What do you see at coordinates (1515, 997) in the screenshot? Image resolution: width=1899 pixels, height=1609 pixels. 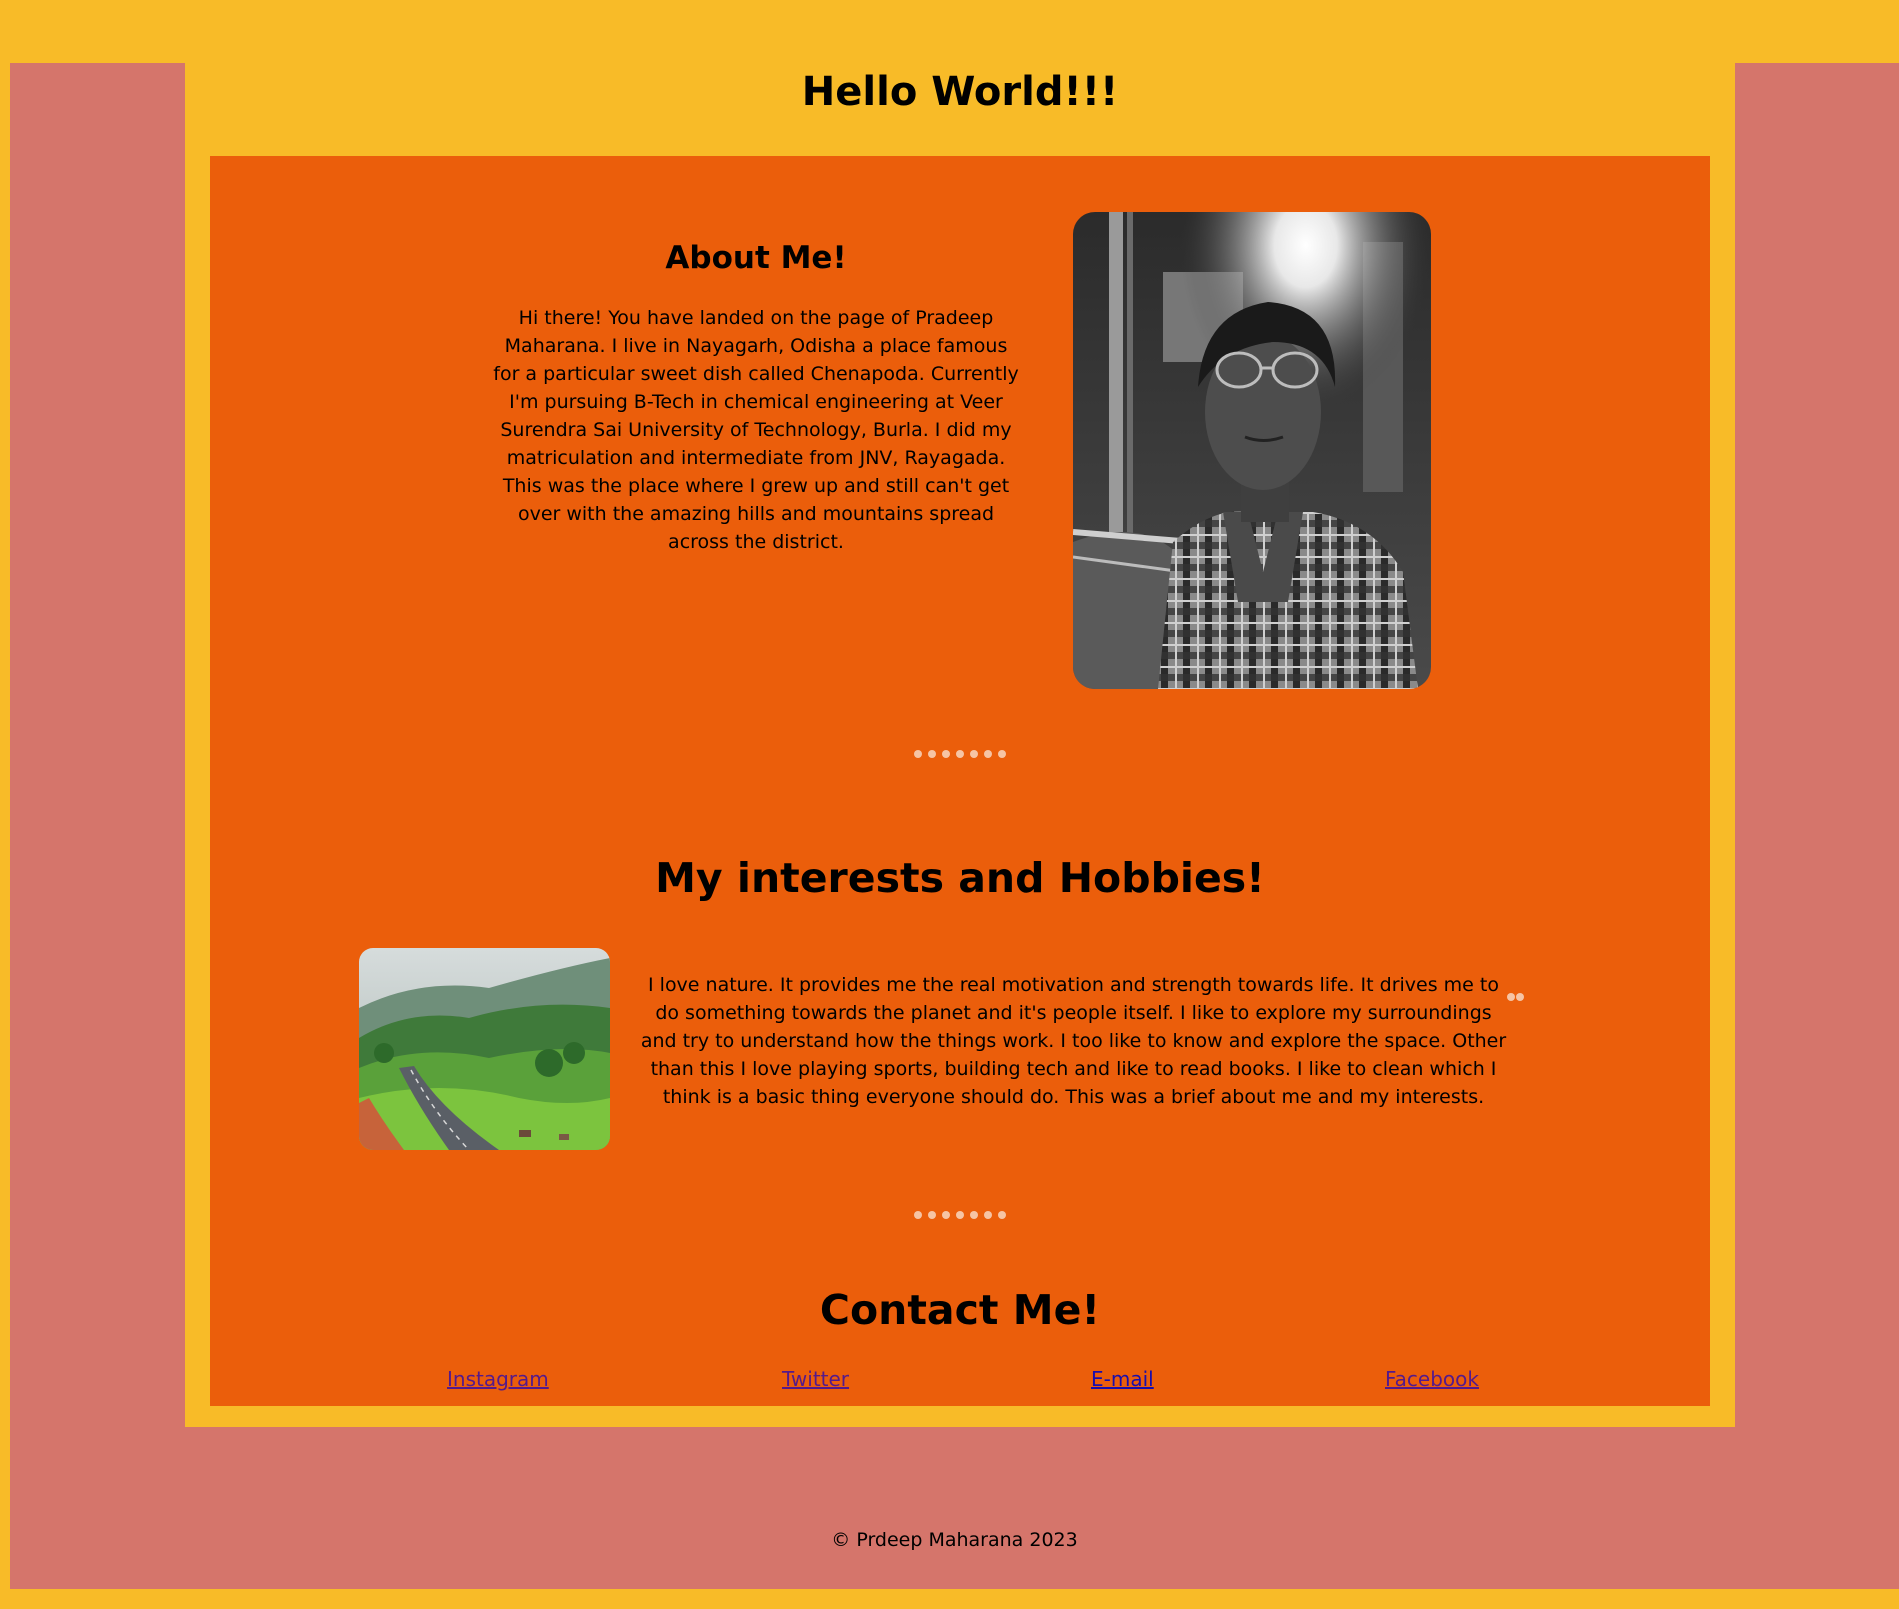 I see `decorative-dots` at bounding box center [1515, 997].